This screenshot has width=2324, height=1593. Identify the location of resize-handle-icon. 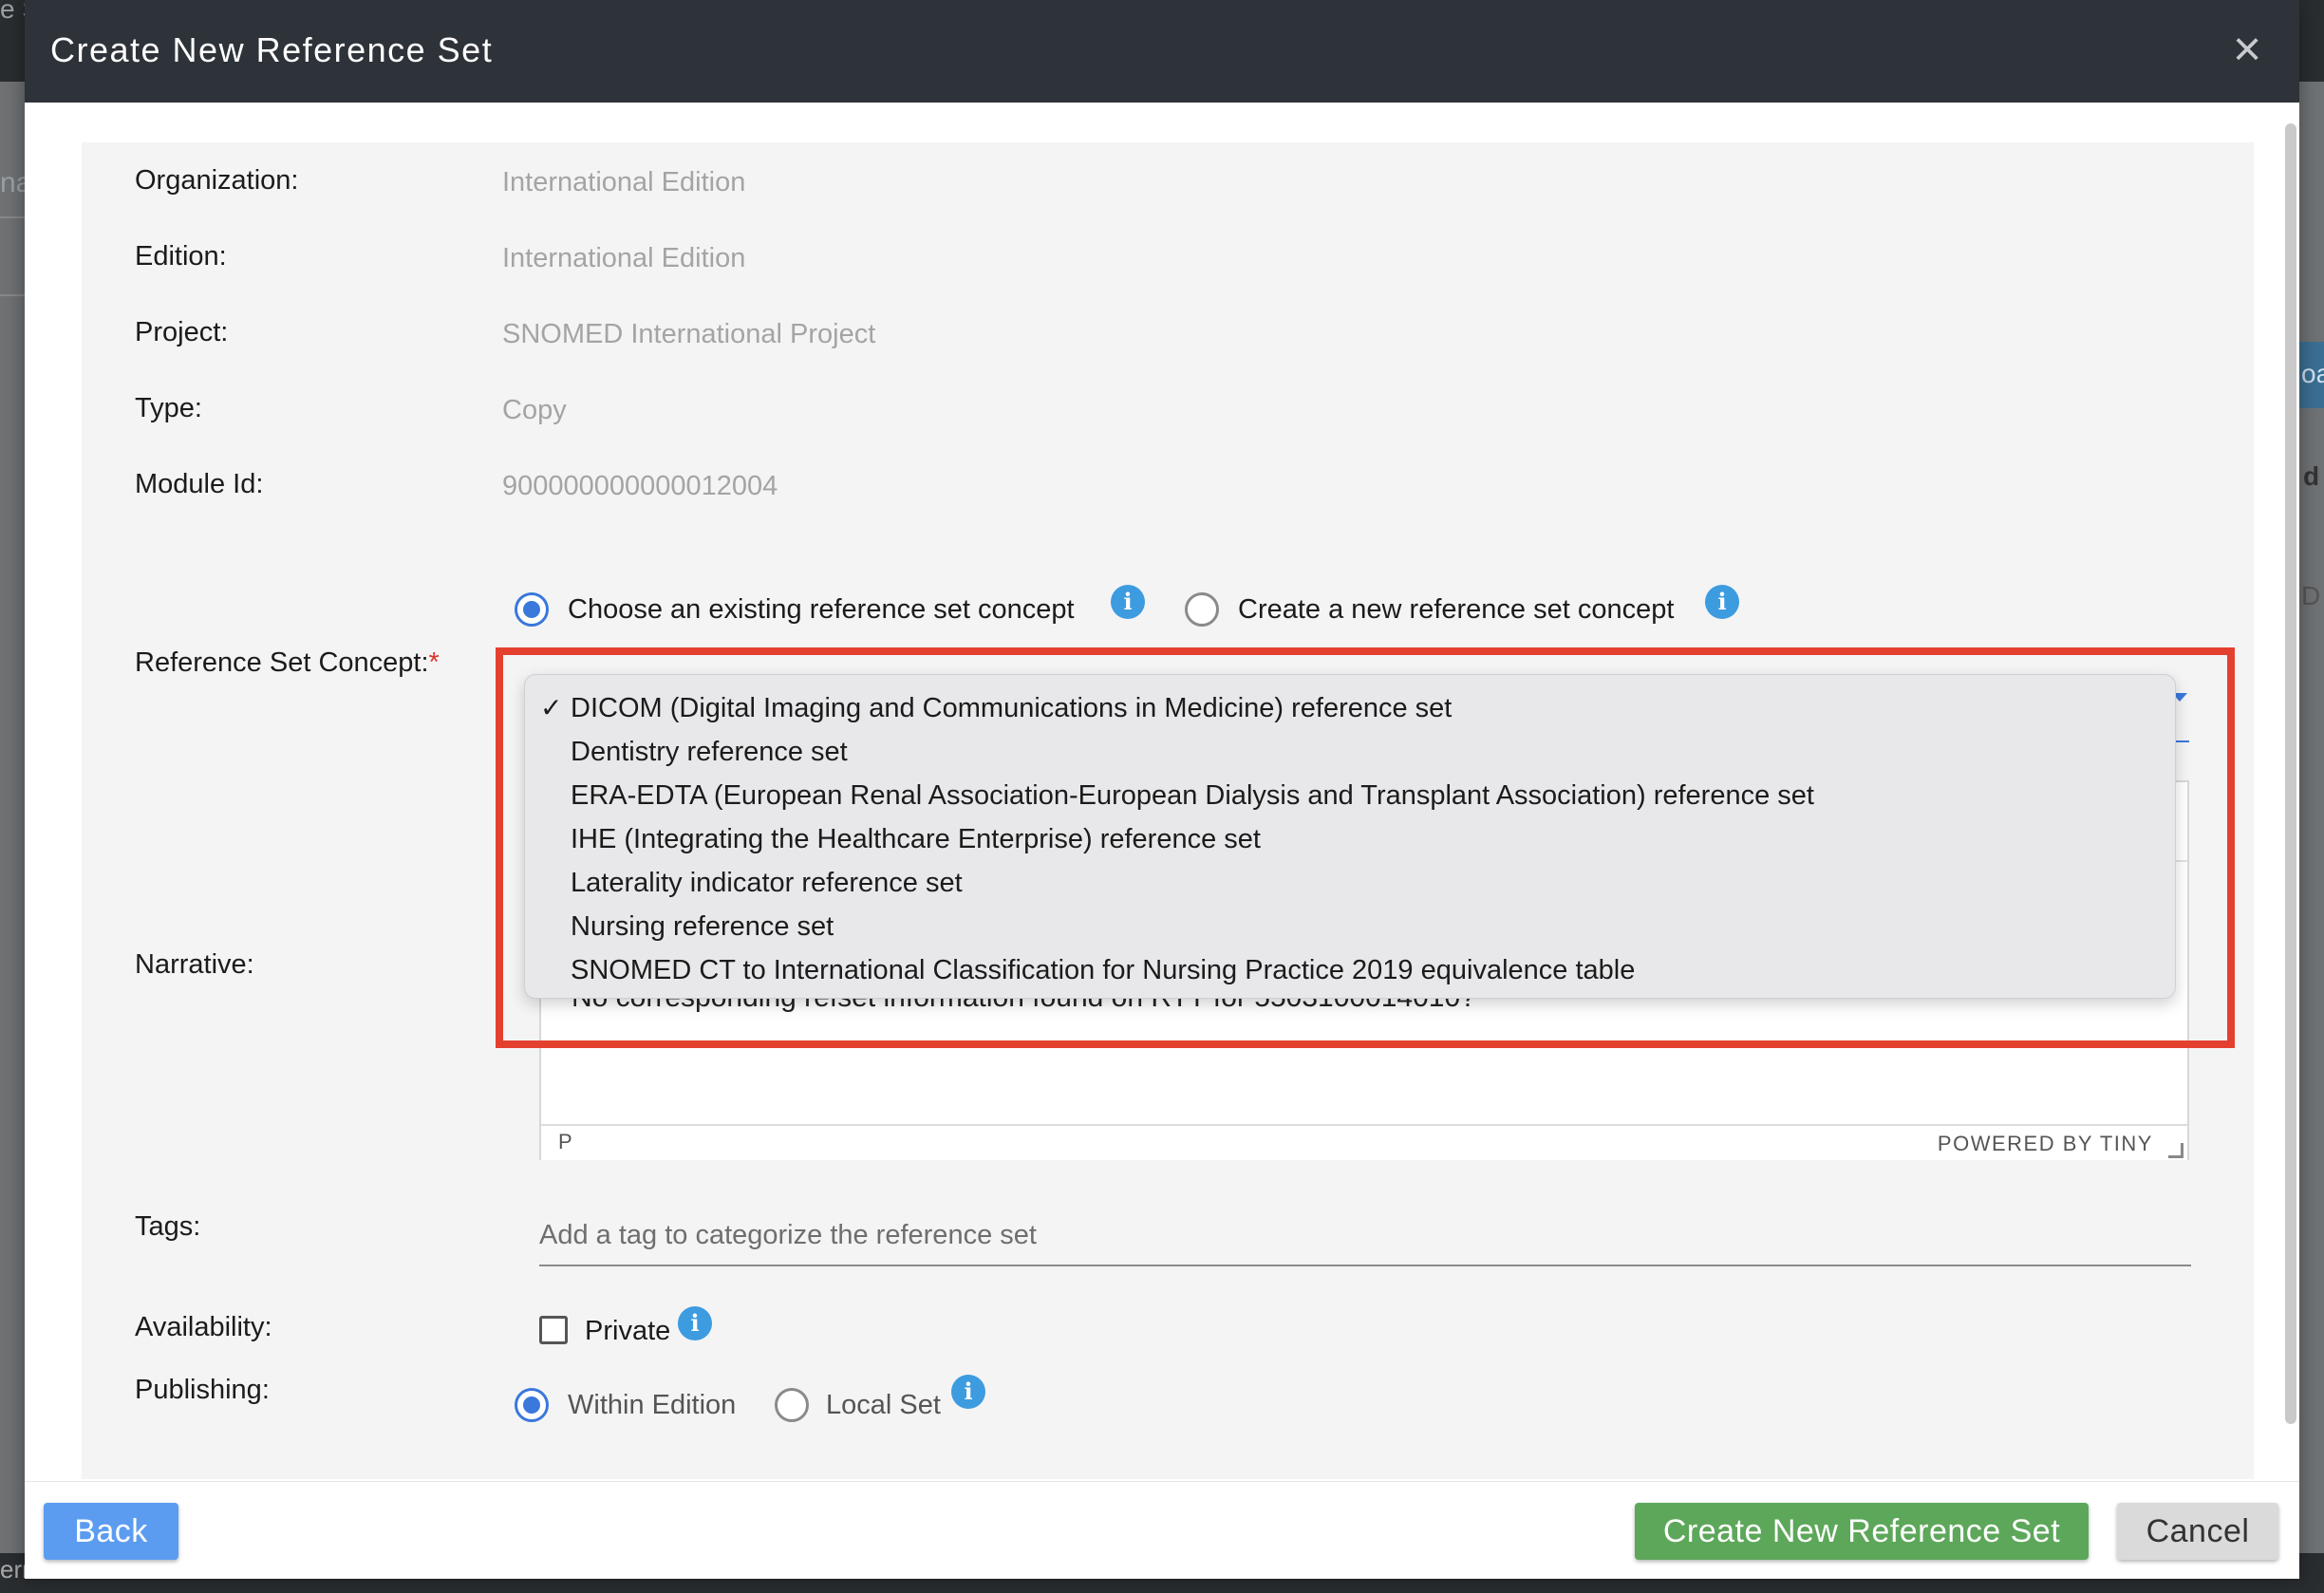
(2175, 1150).